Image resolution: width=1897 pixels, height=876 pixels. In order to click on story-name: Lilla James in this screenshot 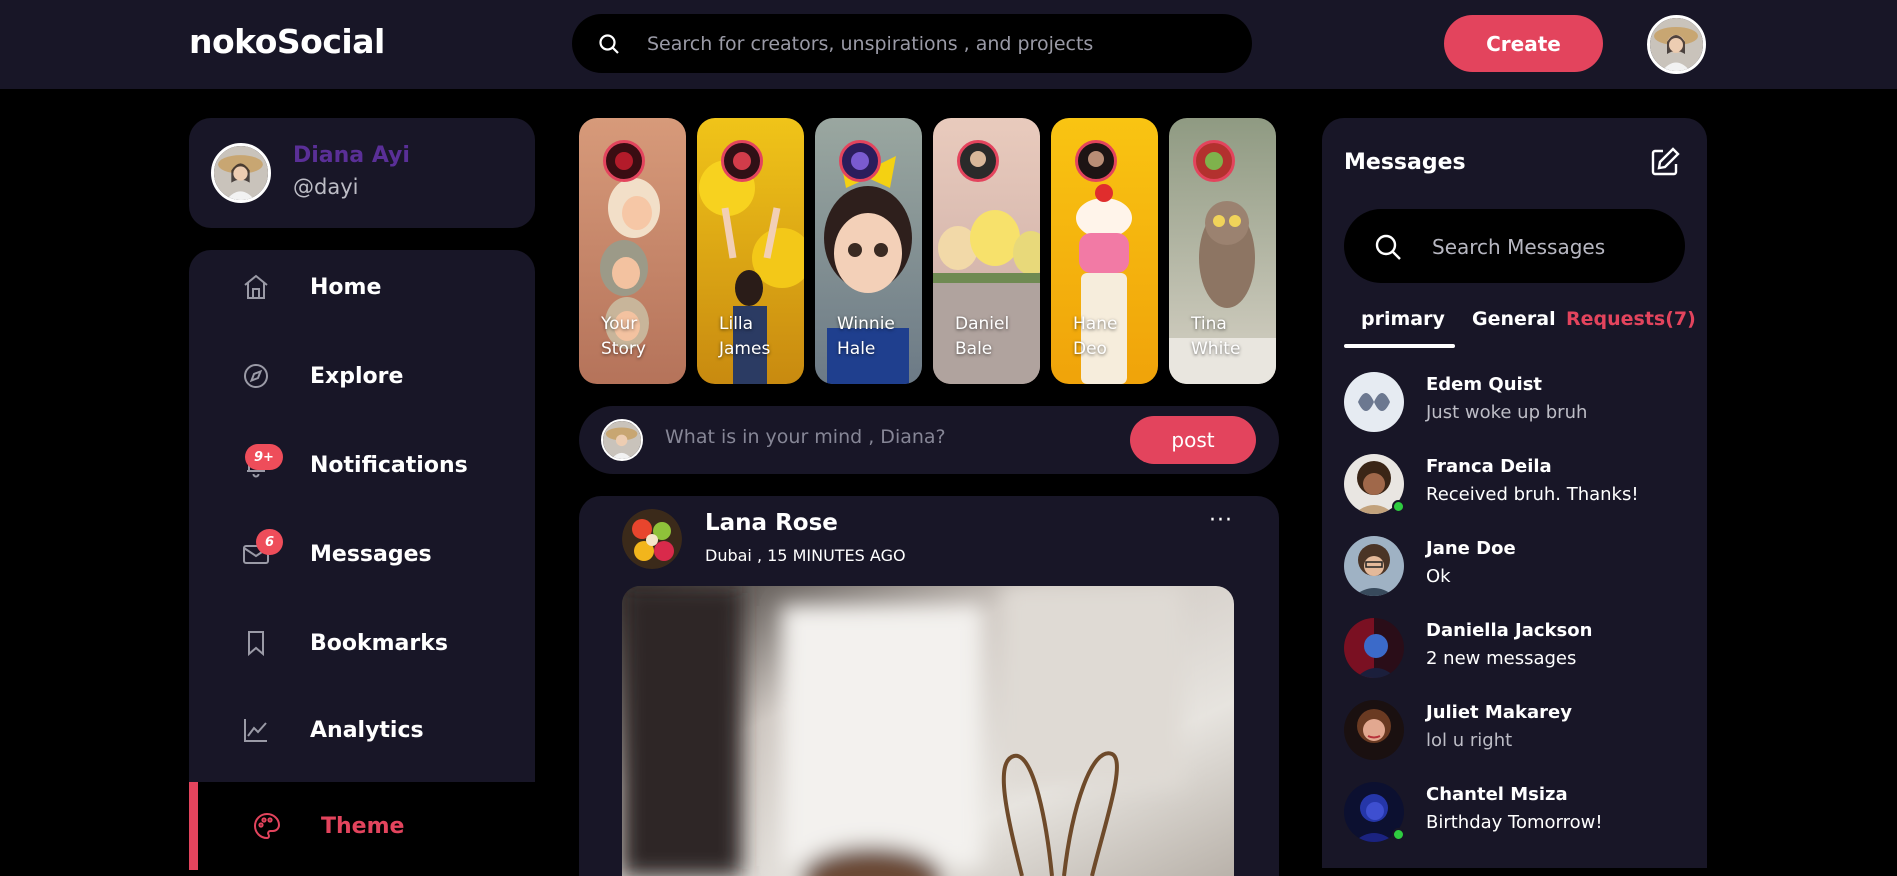, I will do `click(745, 336)`.